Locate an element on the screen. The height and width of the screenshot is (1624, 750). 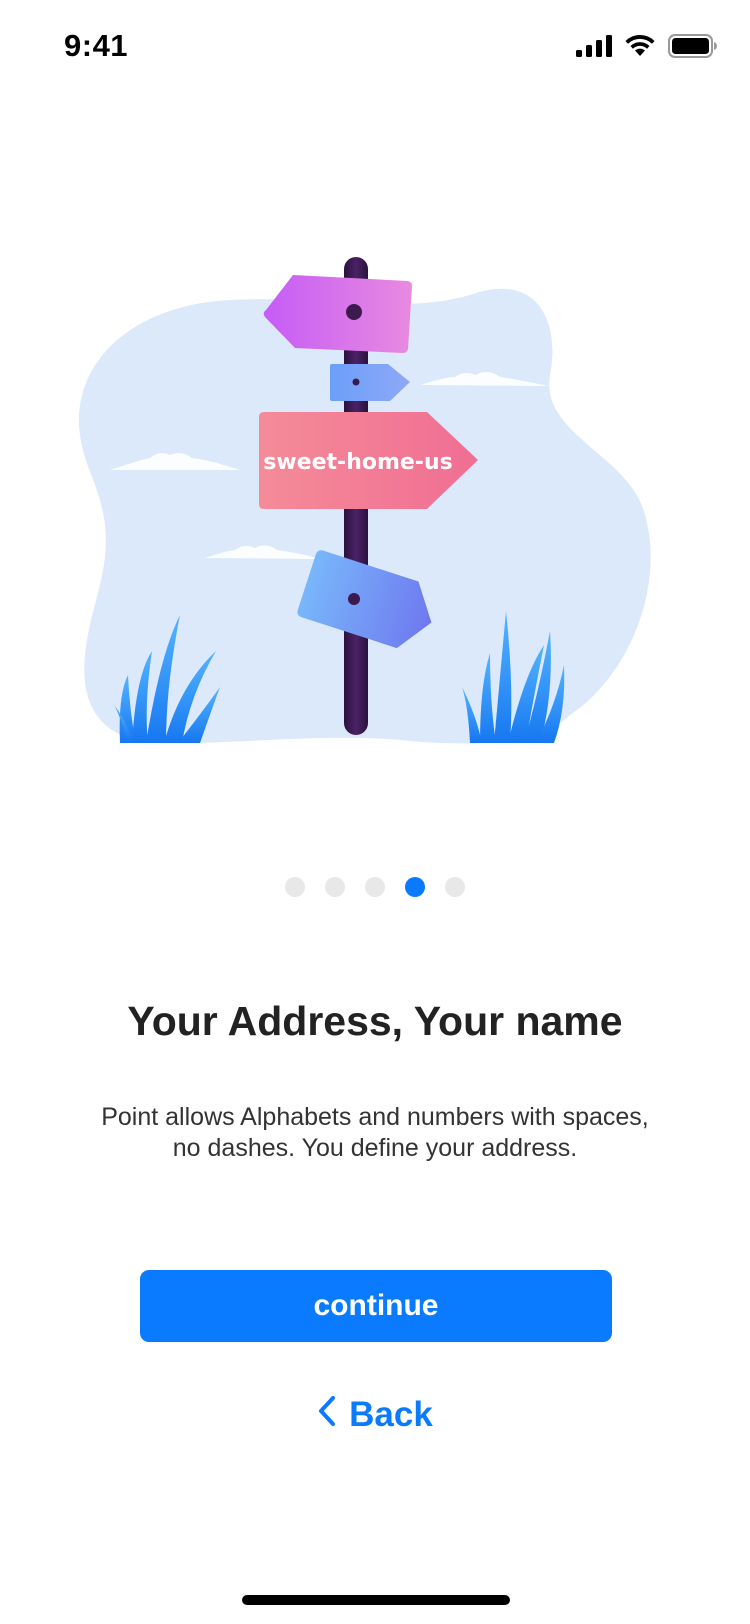
status-icons is located at coordinates (647, 48).